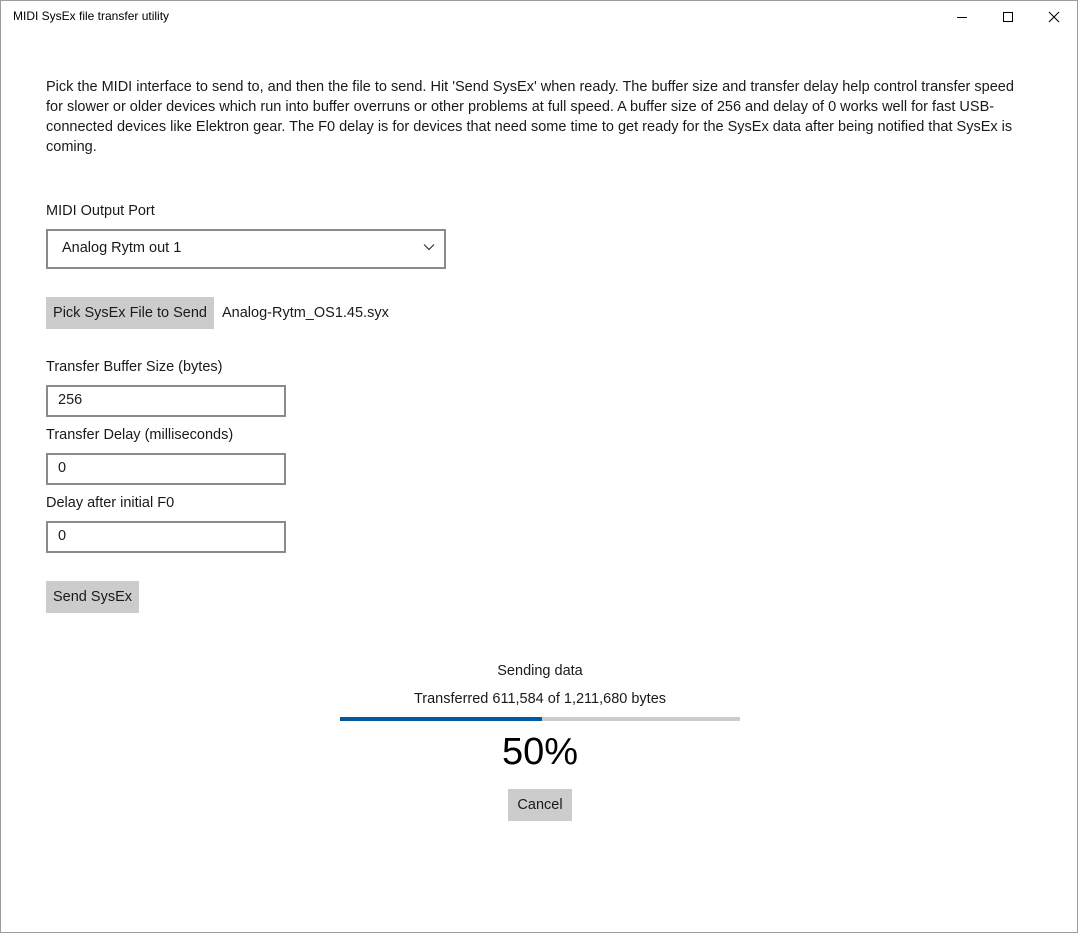  Describe the element at coordinates (91, 16) in the screenshot. I see `window-title: MIDI SysEx file transfer utility` at that location.